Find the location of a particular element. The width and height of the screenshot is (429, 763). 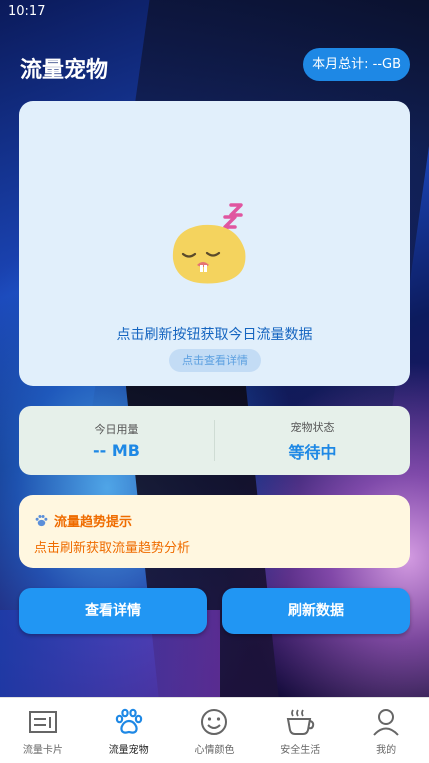

trend-title-label: 流量趋势提示 is located at coordinates (93, 522).